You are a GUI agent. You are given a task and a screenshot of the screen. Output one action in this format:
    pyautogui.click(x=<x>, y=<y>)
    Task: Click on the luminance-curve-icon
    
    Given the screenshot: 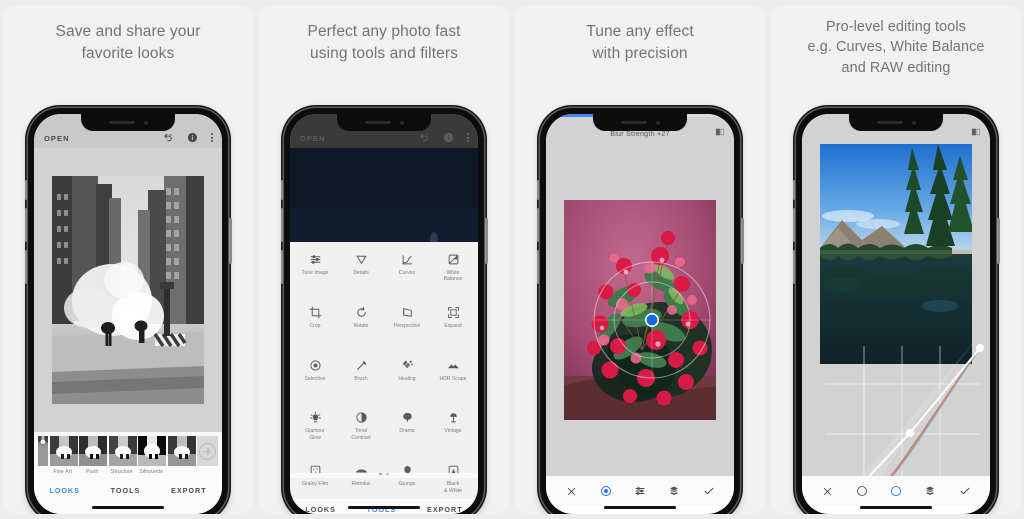 What is the action you would take?
    pyautogui.click(x=896, y=491)
    